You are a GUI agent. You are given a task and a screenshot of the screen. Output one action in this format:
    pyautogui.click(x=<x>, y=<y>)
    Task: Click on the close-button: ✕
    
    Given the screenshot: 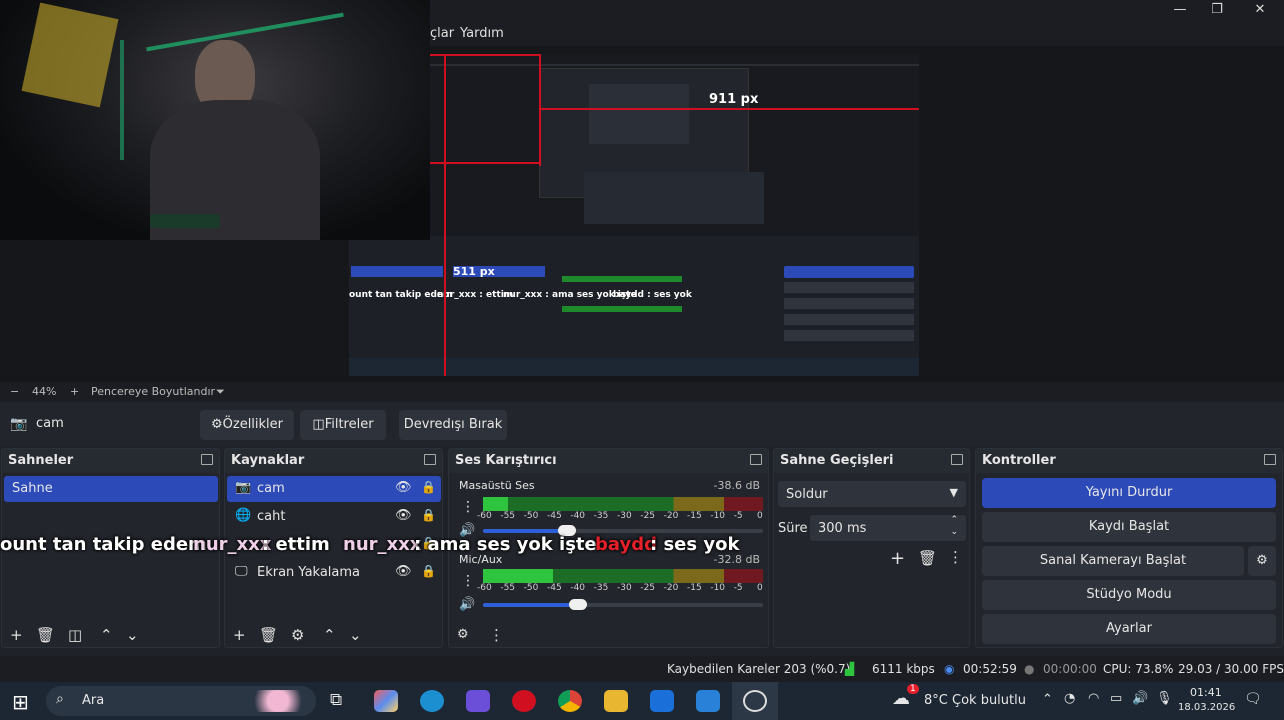 What is the action you would take?
    pyautogui.click(x=1260, y=11)
    